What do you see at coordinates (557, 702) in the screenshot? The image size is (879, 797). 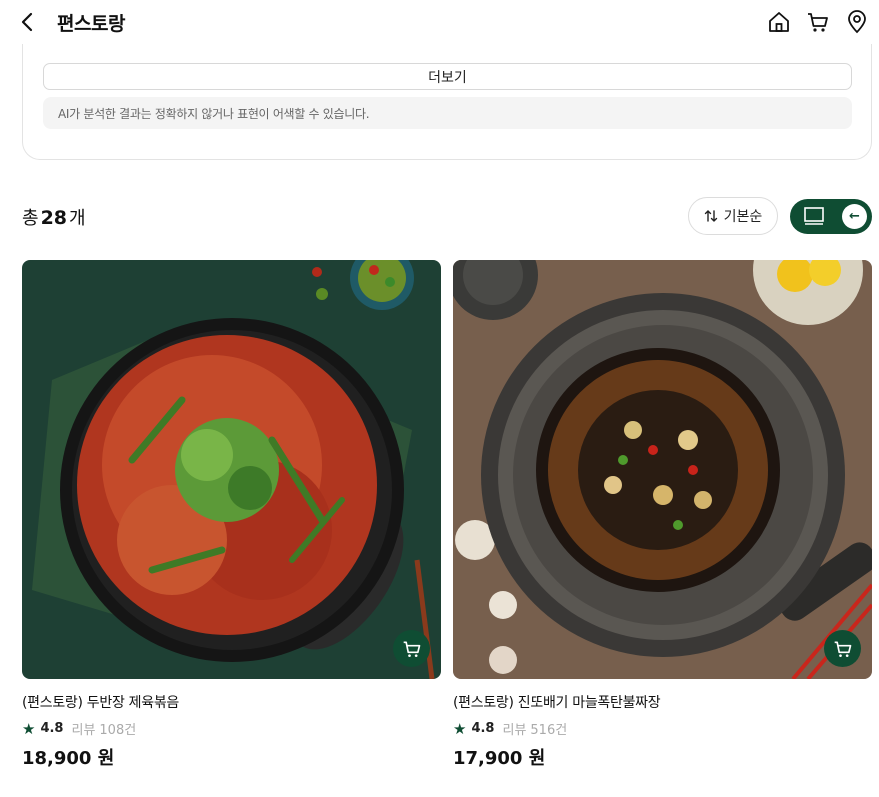 I see `product-name: (편스토랑) 진또배기 마늘폭탄불짜장` at bounding box center [557, 702].